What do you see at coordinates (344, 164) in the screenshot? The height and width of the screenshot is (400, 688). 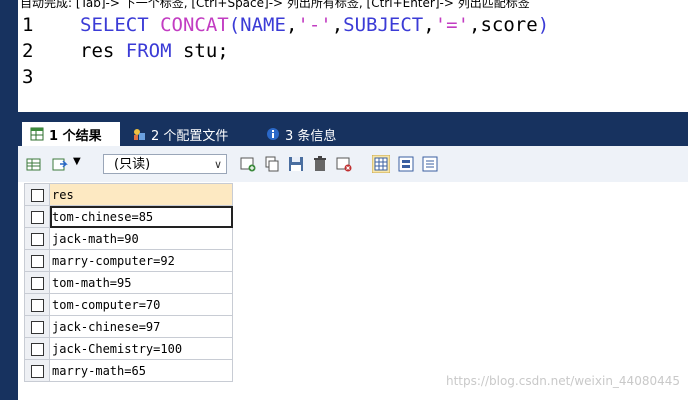 I see `cancel-changes-icon` at bounding box center [344, 164].